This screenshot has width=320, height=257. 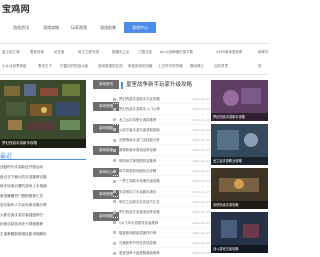 What do you see at coordinates (43, 235) in the screenshot?
I see `list-item: 王者荣耀新英雄技能详细解析` at bounding box center [43, 235].